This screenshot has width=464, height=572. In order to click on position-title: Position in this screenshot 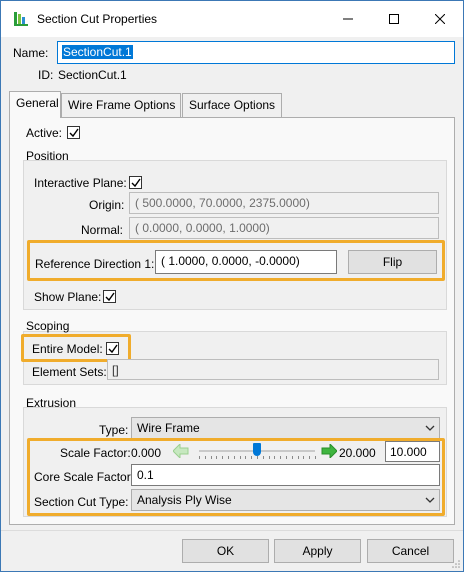, I will do `click(47, 156)`.